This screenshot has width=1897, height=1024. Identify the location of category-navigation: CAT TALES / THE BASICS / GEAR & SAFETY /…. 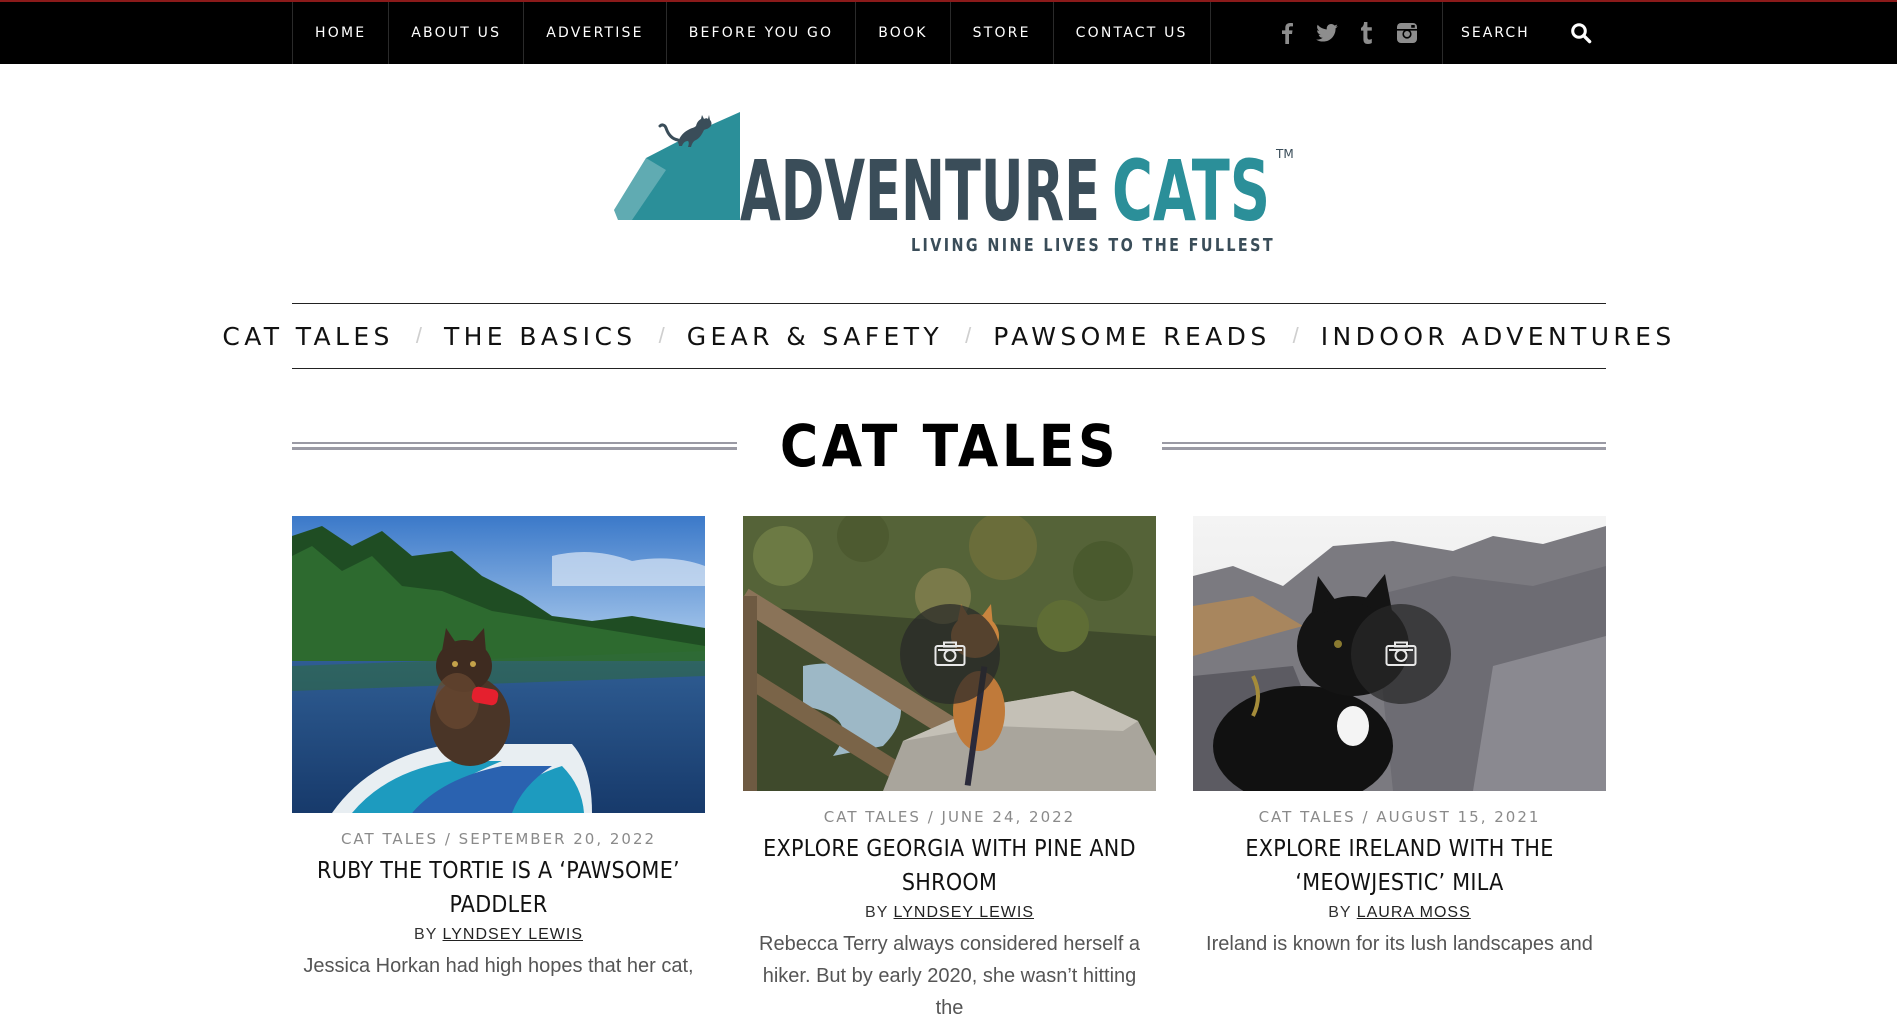
(946, 336).